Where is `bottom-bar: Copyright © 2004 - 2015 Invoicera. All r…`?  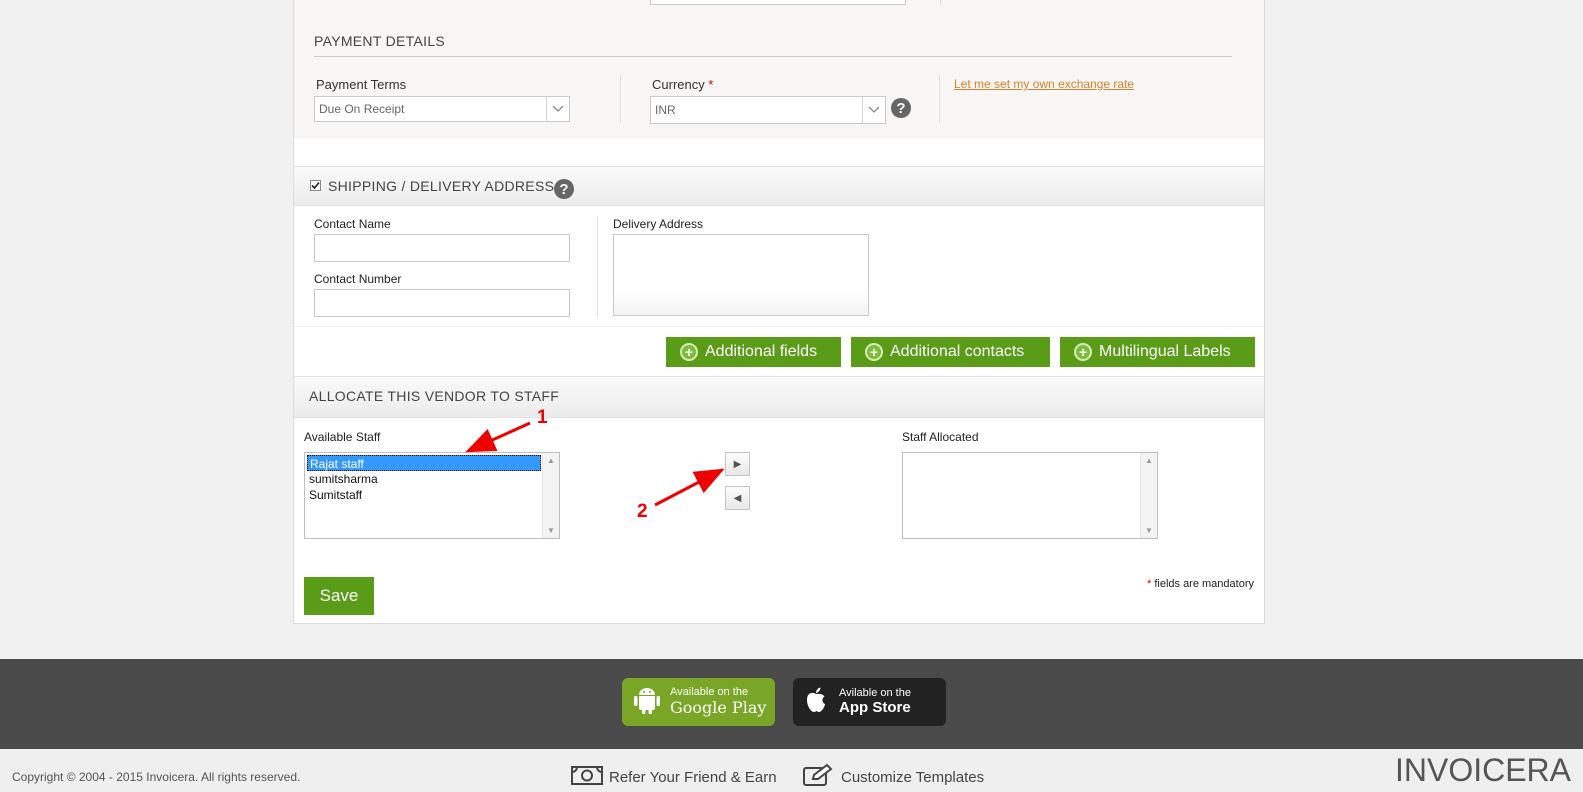
bottom-bar: Copyright © 2004 - 2015 Invoicera. All r… is located at coordinates (791, 770).